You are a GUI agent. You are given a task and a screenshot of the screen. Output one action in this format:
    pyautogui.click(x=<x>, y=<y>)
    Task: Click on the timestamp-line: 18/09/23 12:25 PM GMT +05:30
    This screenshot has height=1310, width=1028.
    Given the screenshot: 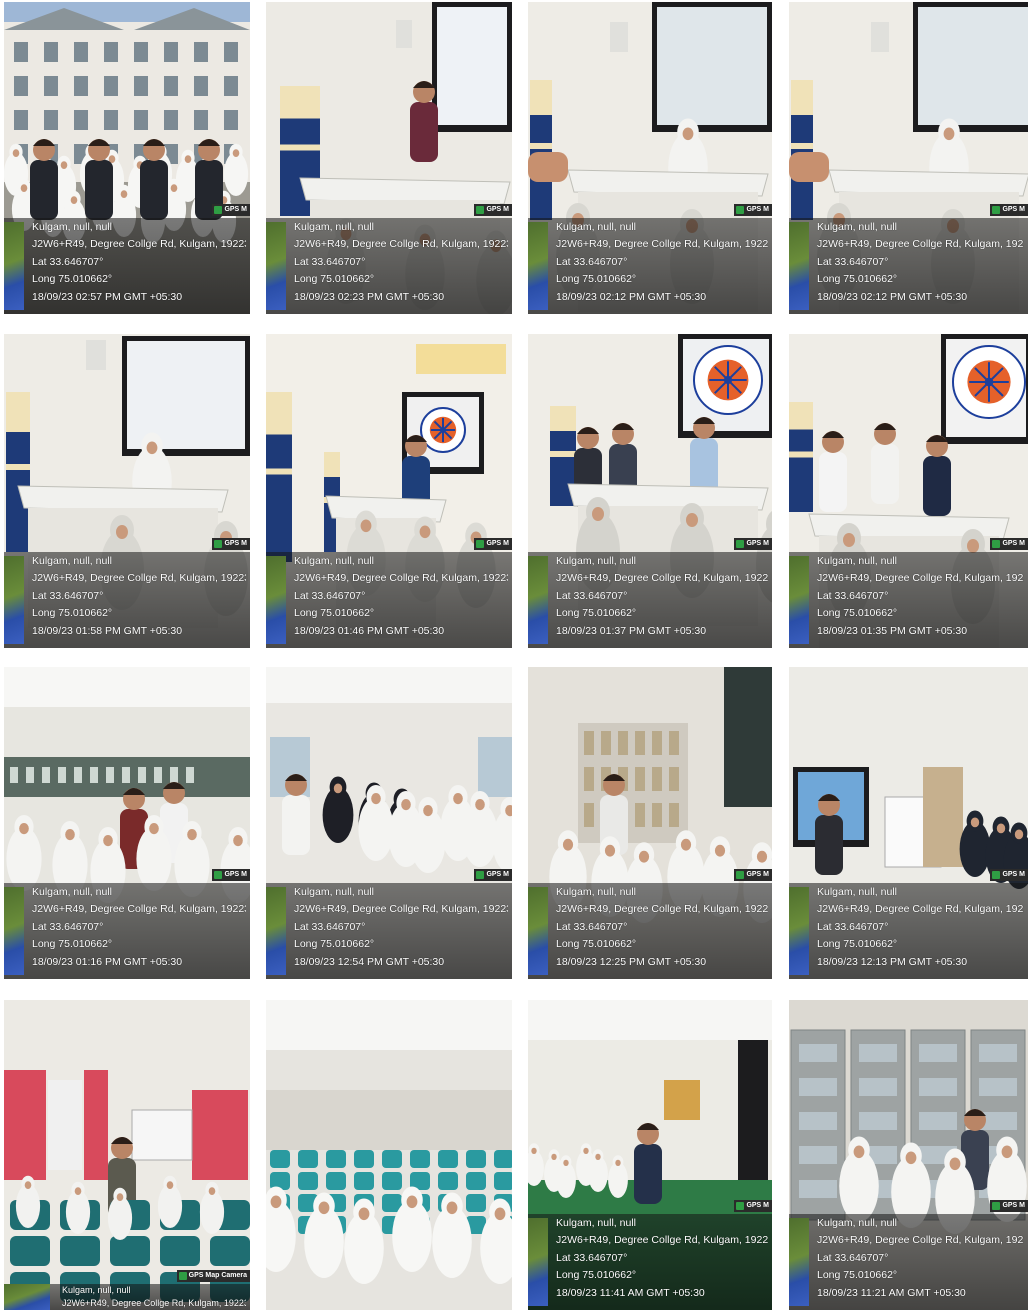 What is the action you would take?
    pyautogui.click(x=631, y=961)
    